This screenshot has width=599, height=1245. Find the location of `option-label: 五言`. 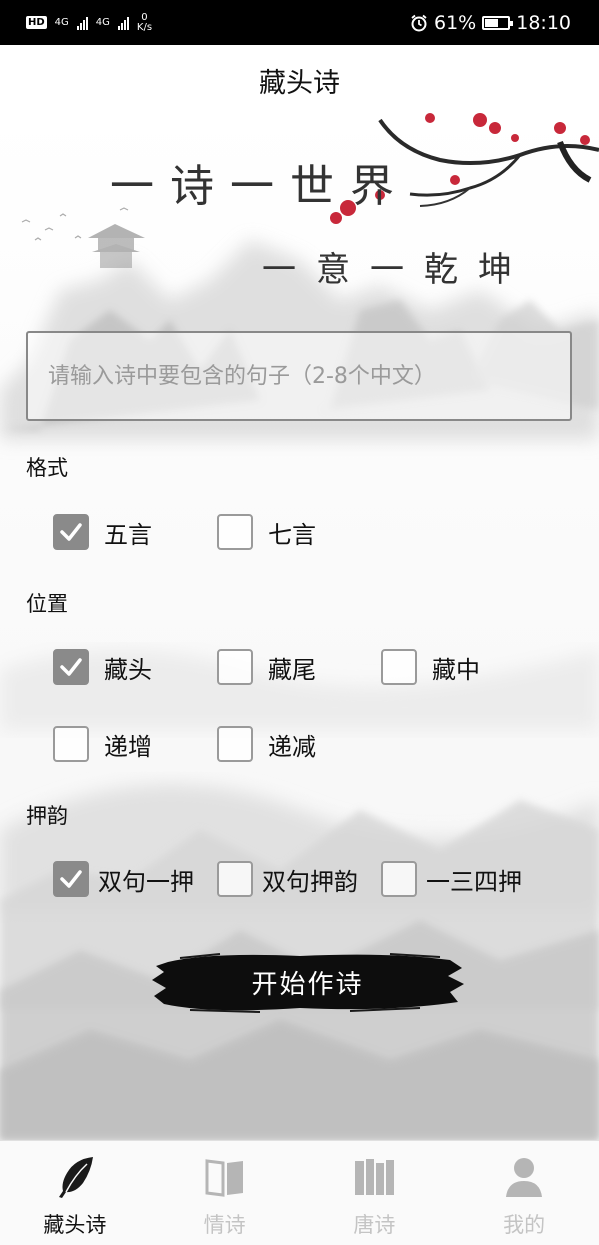

option-label: 五言 is located at coordinates (128, 534).